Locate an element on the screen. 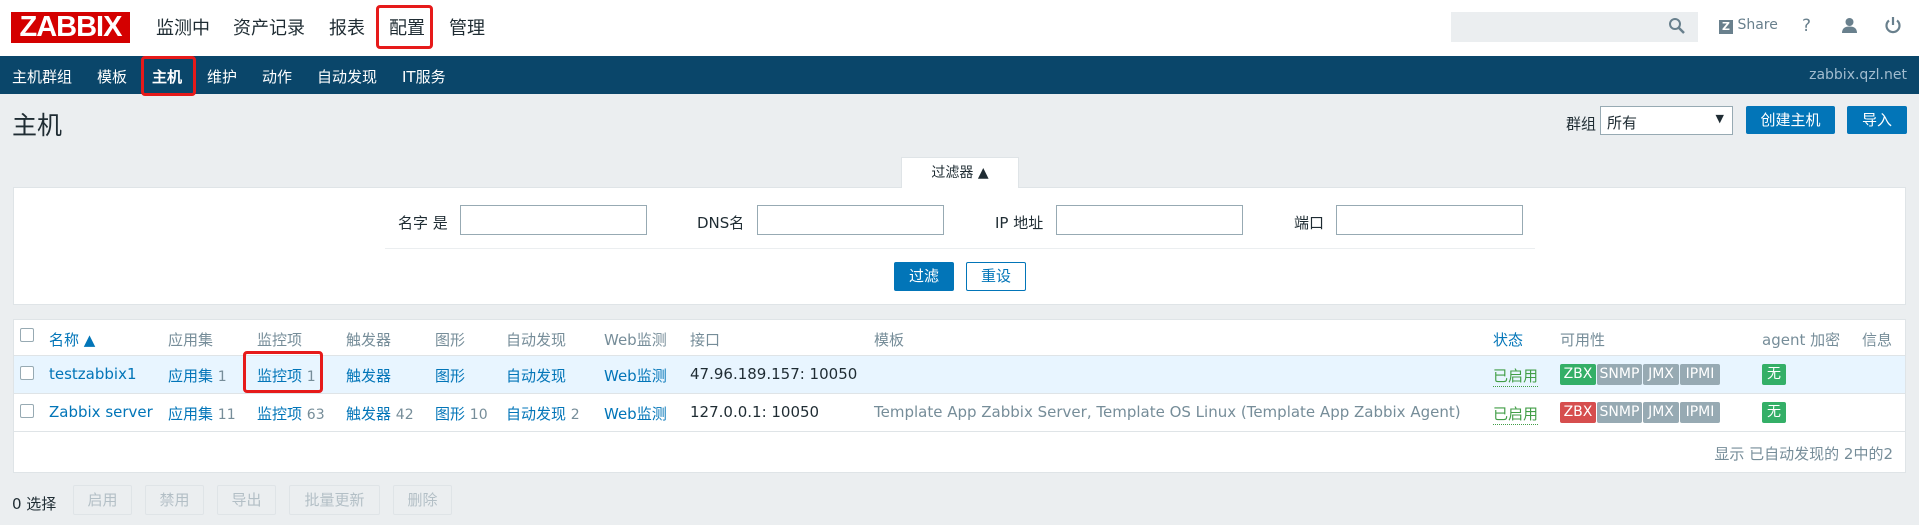 The width and height of the screenshot is (1919, 525). menu-administration: 管理 is located at coordinates (467, 27).